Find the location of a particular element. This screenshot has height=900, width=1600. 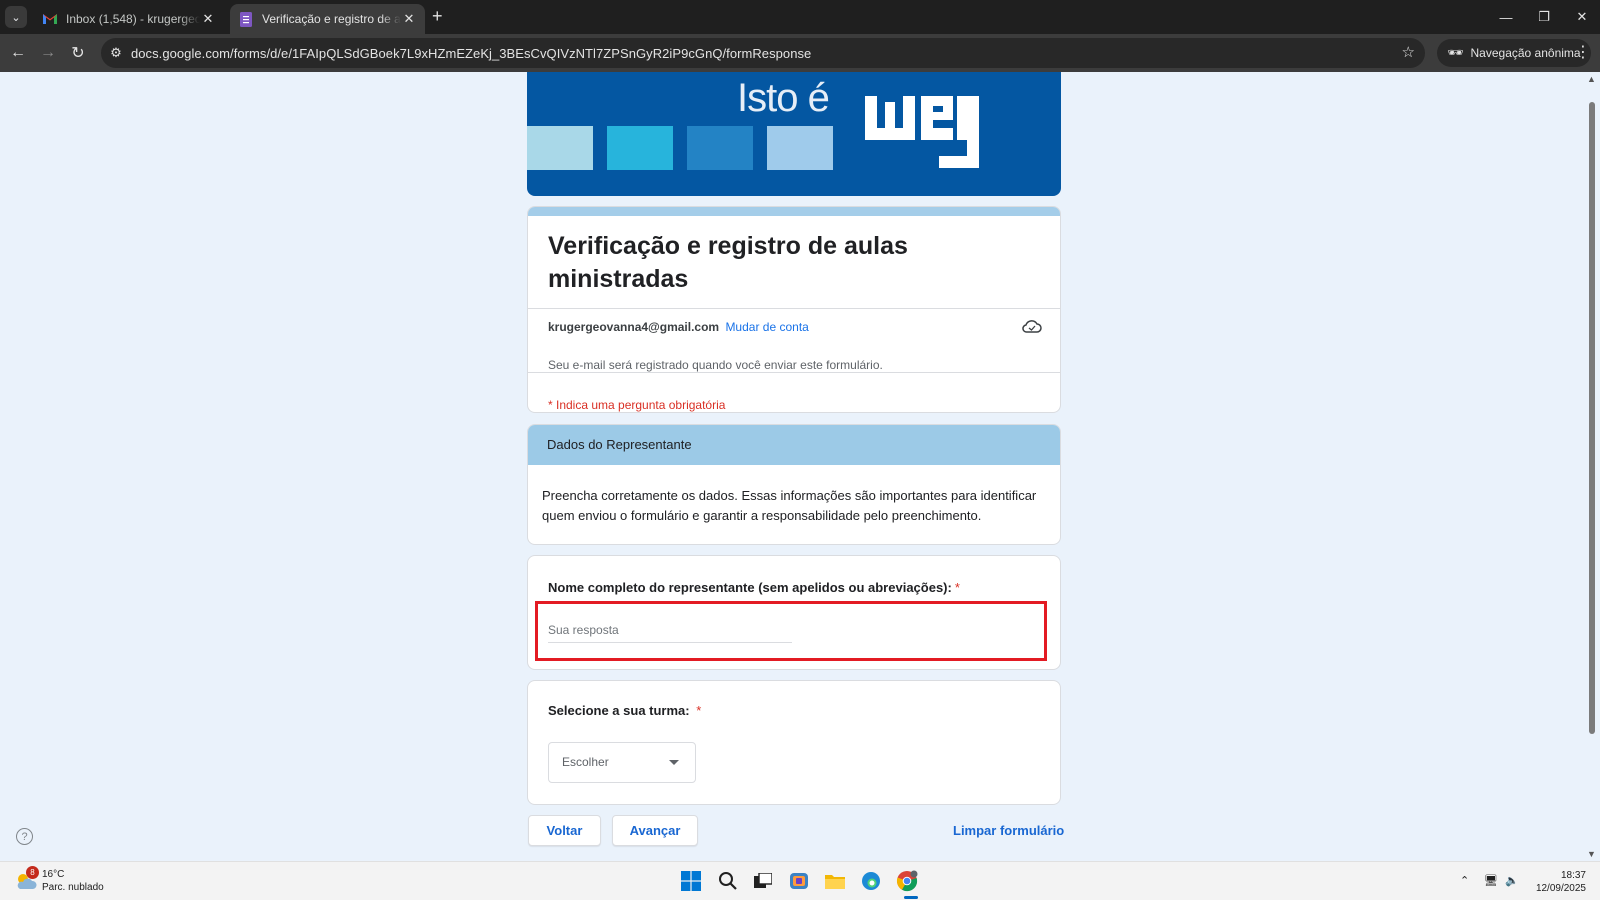

close-window-icon: ✕ is located at coordinates (1581, 17).